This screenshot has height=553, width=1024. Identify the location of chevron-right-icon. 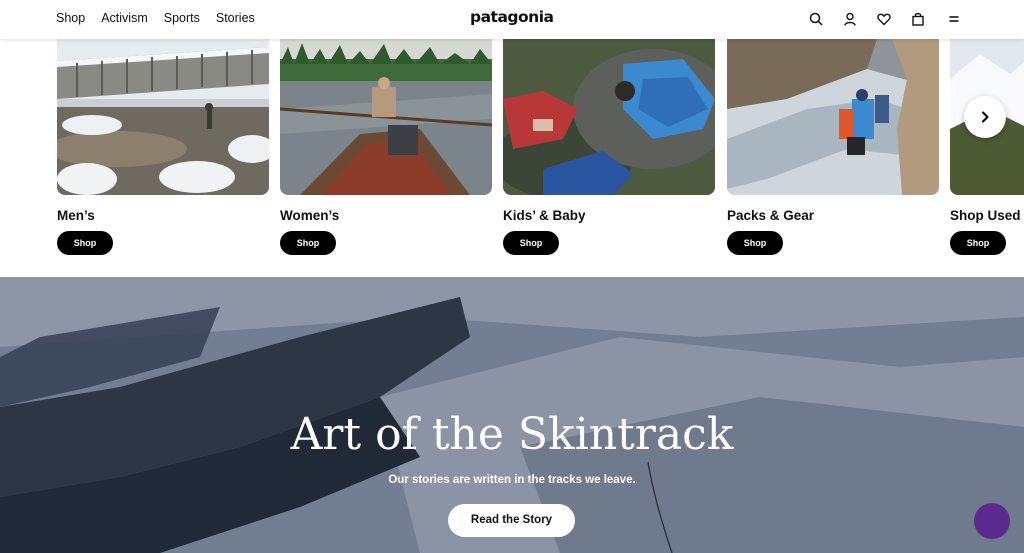
(985, 117).